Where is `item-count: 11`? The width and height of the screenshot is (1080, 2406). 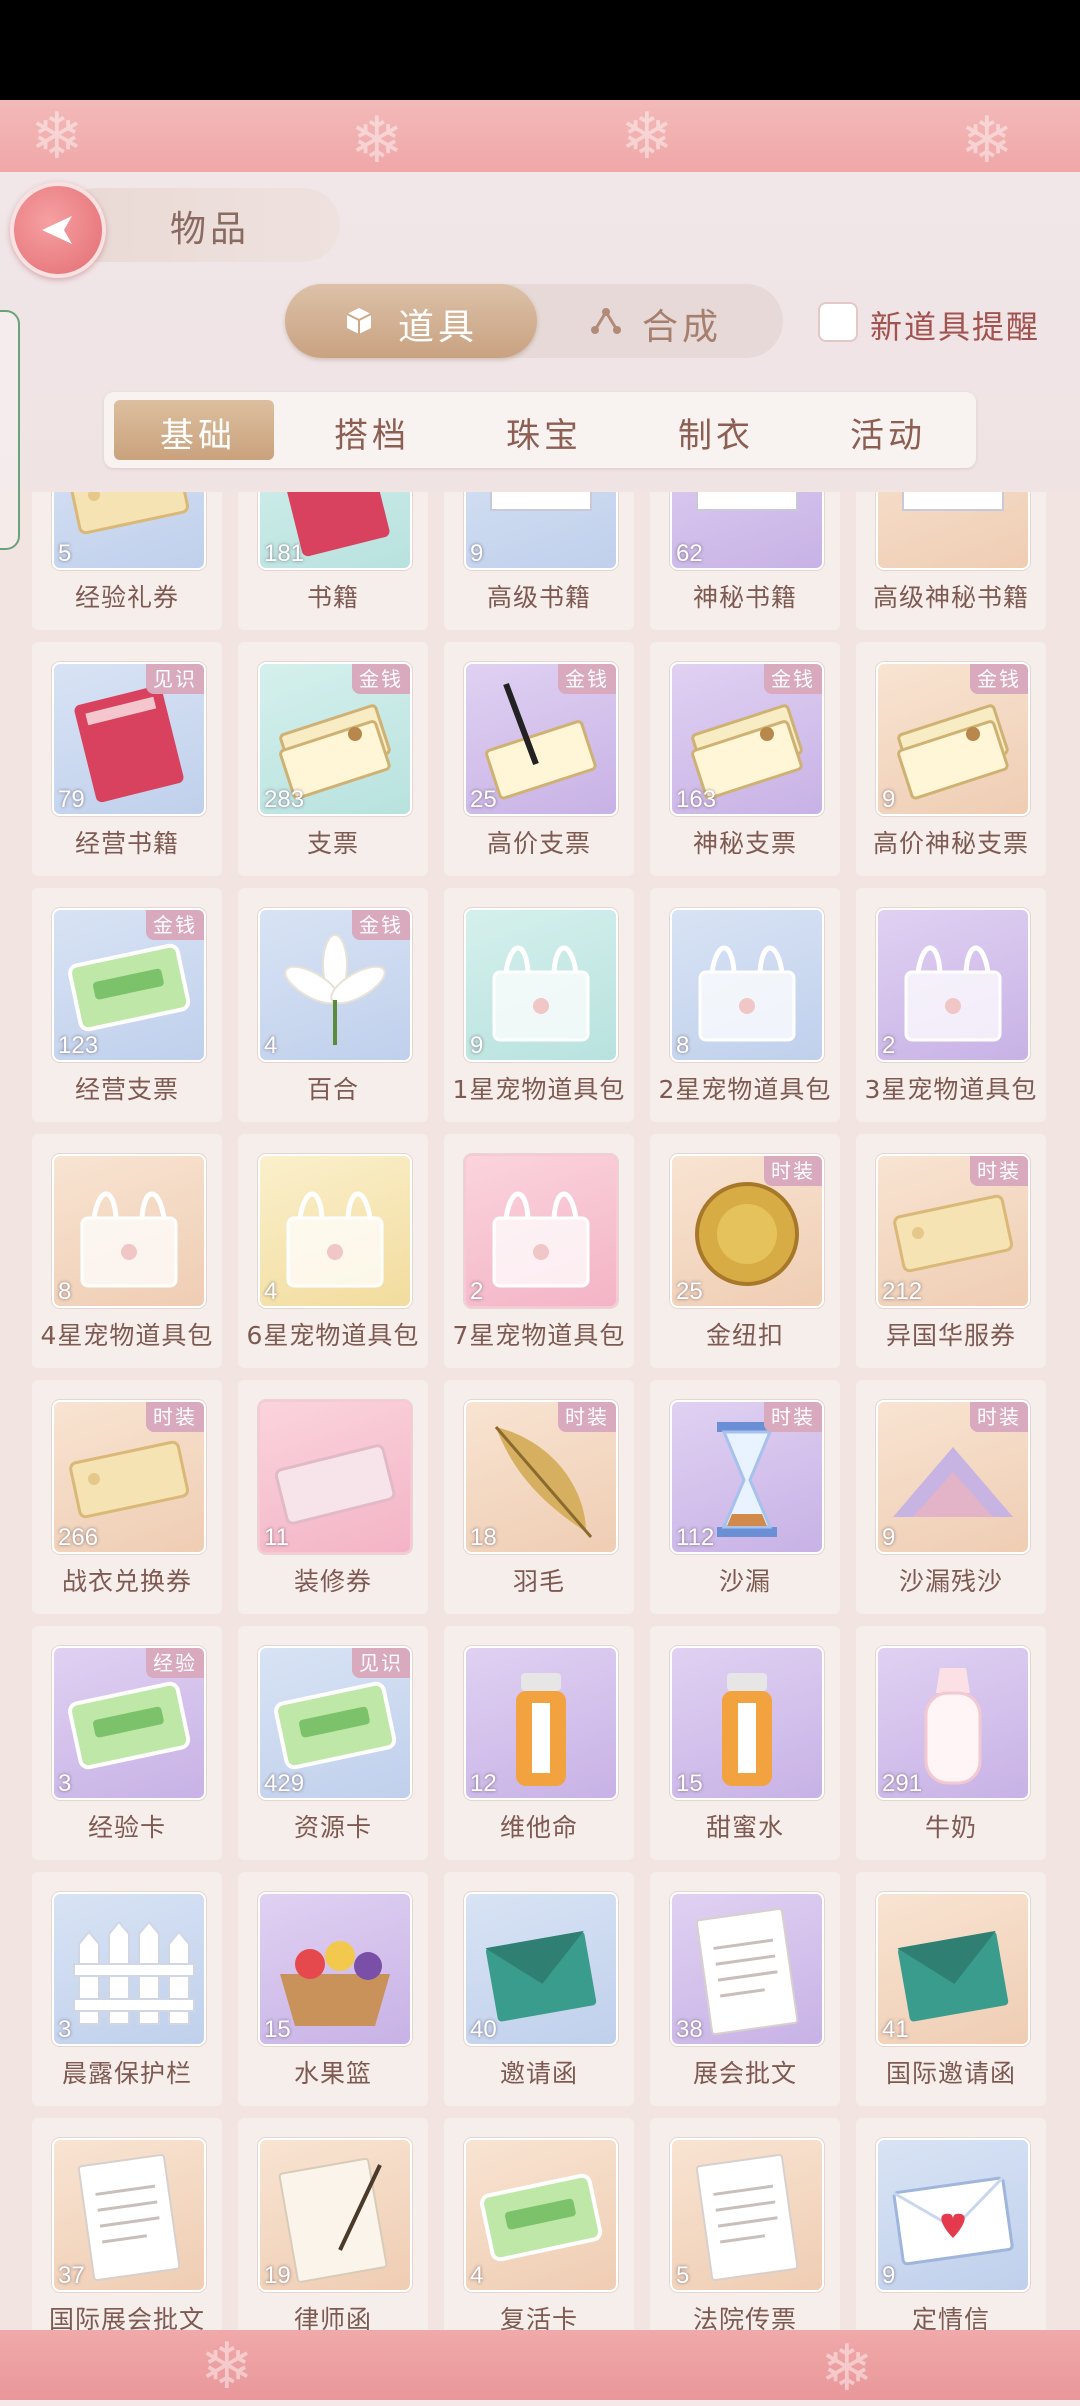 item-count: 11 is located at coordinates (276, 1537).